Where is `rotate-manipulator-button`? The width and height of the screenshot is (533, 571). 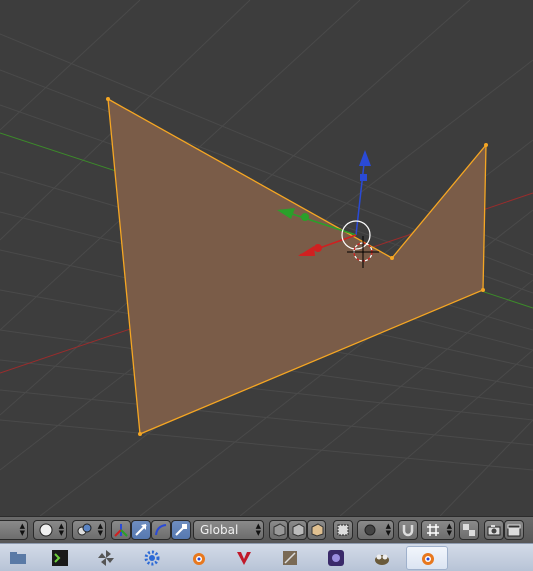
rotate-manipulator-button is located at coordinates (161, 530).